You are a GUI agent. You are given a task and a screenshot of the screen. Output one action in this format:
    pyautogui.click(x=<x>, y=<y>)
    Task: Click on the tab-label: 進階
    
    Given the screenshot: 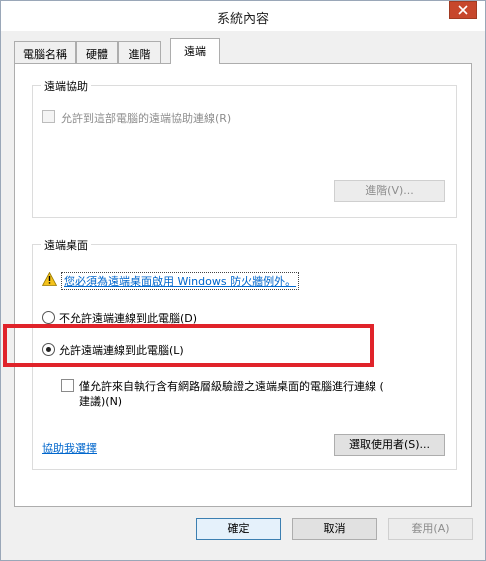 What is the action you would take?
    pyautogui.click(x=139, y=54)
    